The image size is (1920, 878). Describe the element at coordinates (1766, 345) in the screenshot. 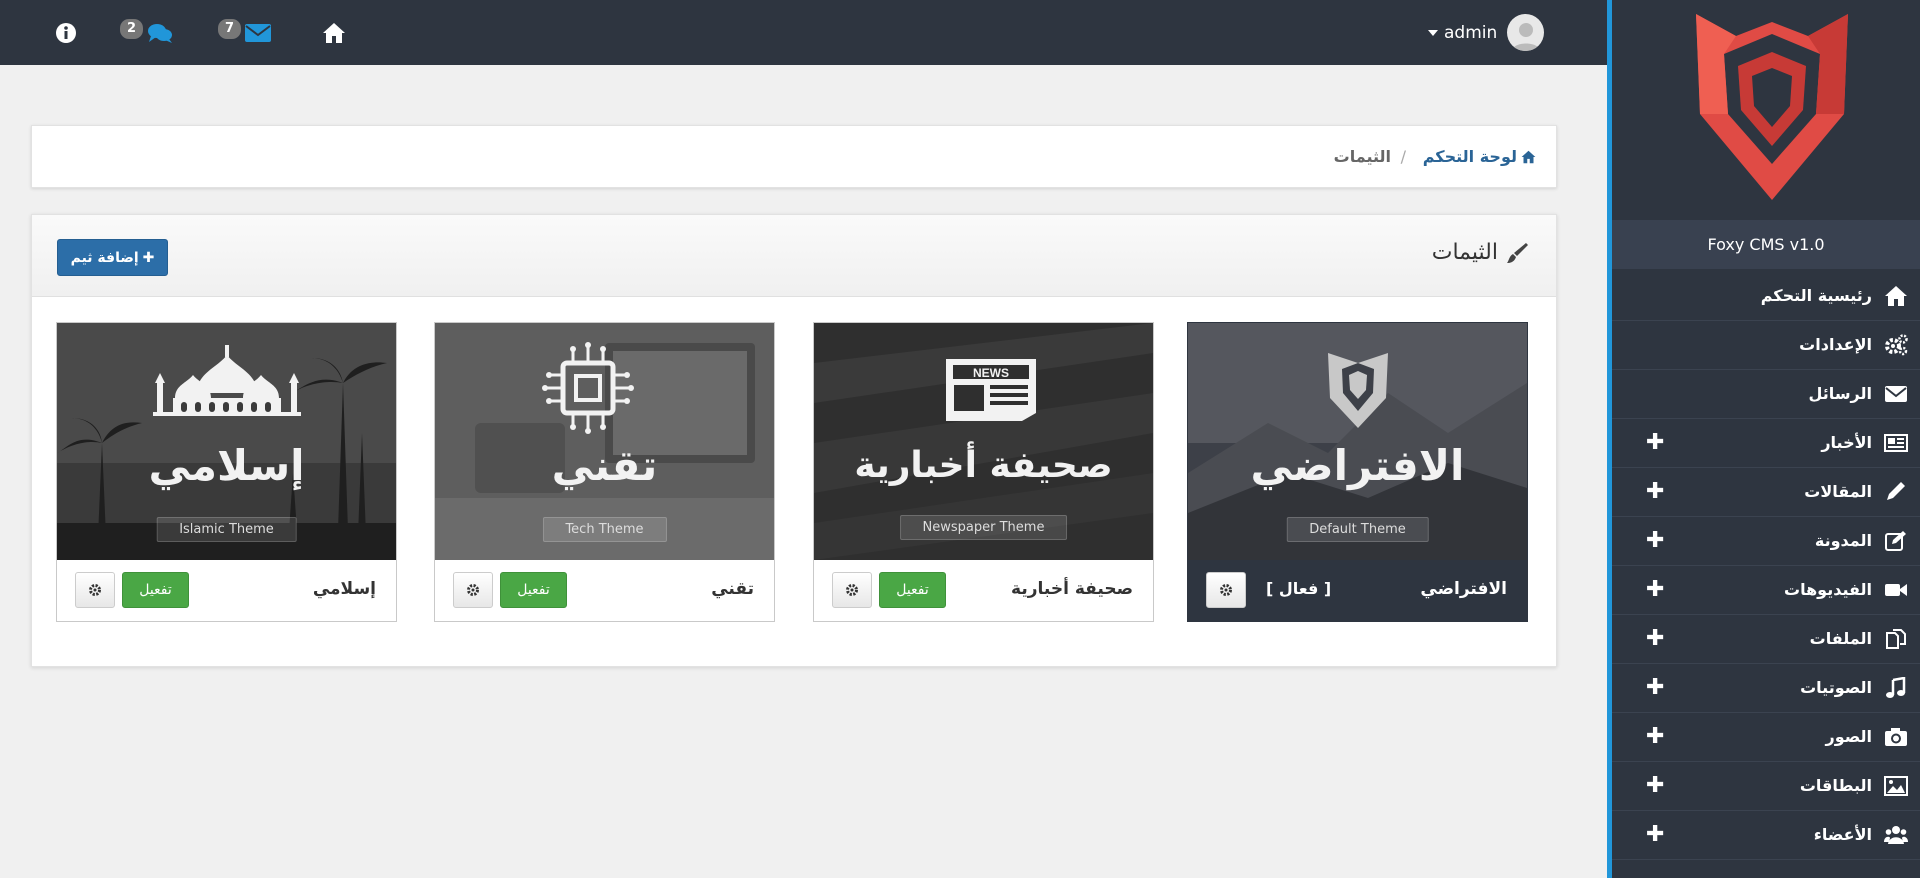

I see `sidebar-item-settings: الإعدادات` at that location.